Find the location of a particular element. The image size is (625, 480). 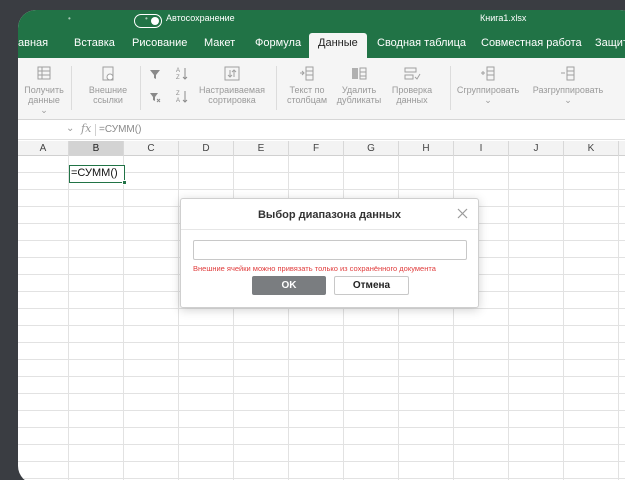

clear-filter-icon is located at coordinates (155, 97).